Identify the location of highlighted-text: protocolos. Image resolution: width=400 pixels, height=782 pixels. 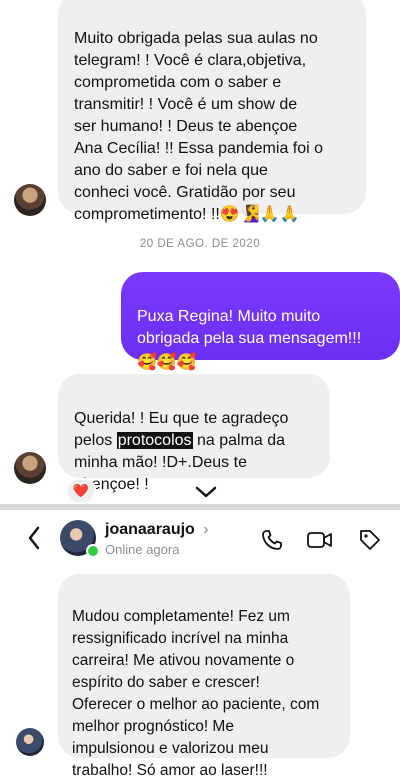
(154, 440).